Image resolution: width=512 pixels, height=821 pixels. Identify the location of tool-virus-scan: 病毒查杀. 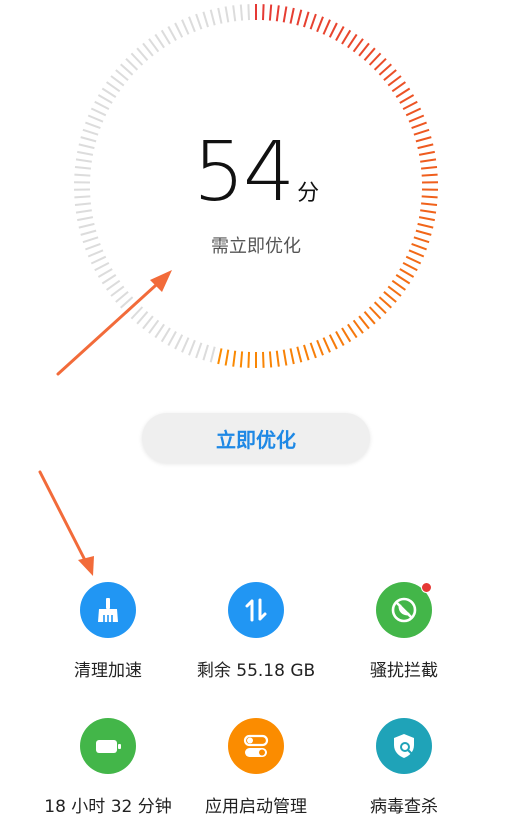
(404, 767).